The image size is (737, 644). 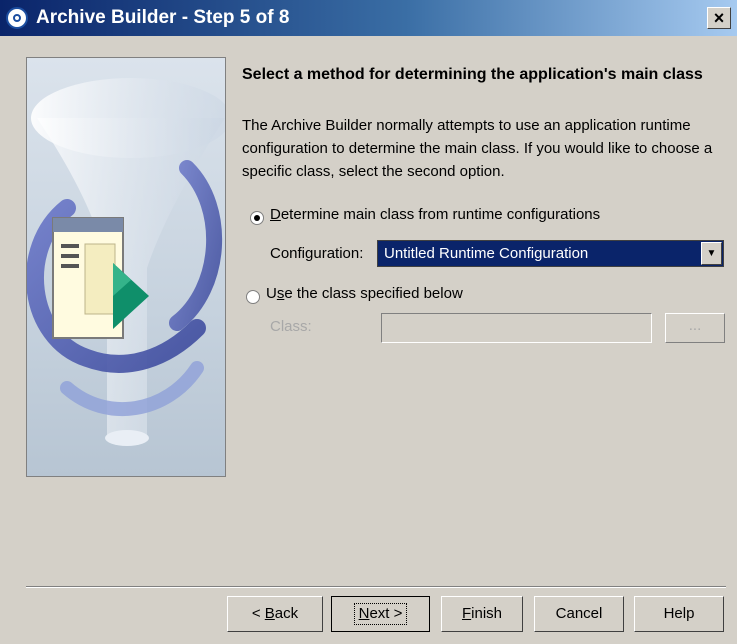 What do you see at coordinates (386, 613) in the screenshot?
I see `next-label-rest: ext >` at bounding box center [386, 613].